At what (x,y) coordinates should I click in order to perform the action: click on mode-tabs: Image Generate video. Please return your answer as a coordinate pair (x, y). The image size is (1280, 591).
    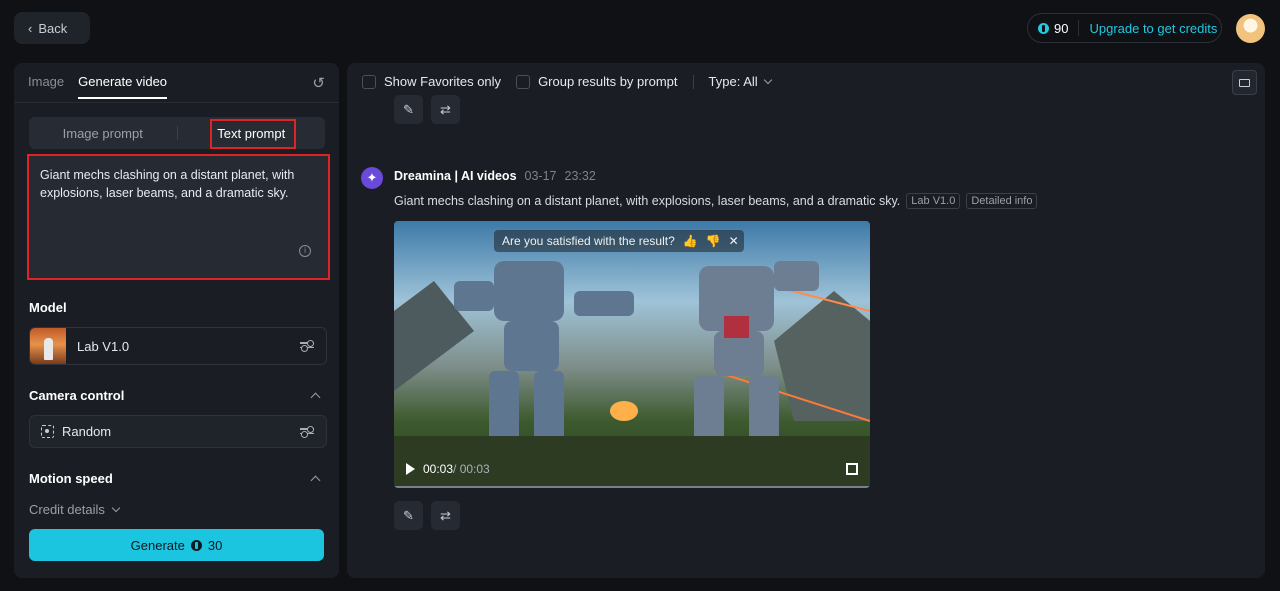
    Looking at the image, I should click on (98, 86).